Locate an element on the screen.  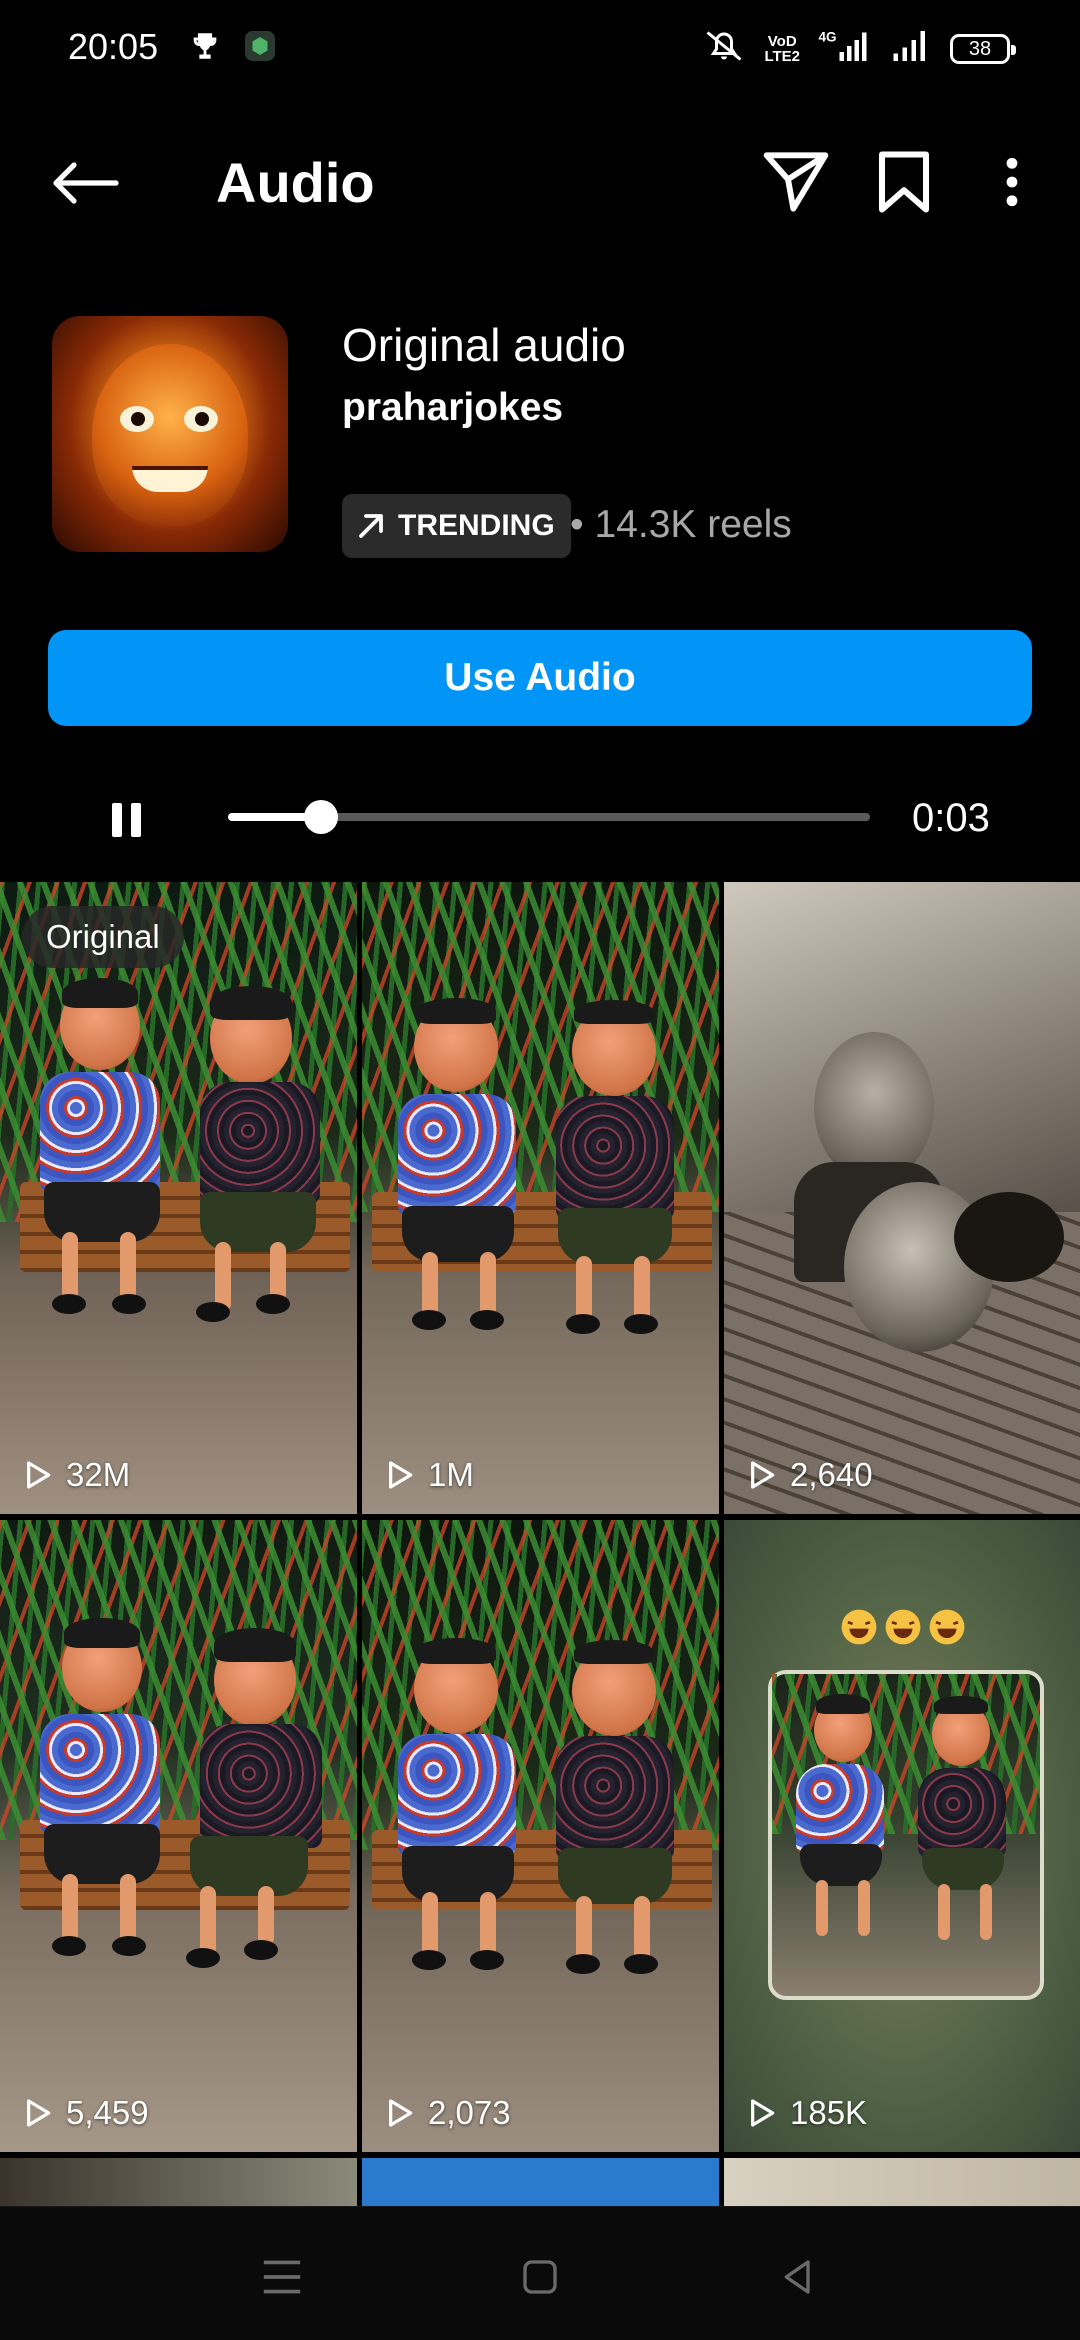
page-title: Audio is located at coordinates (295, 182).